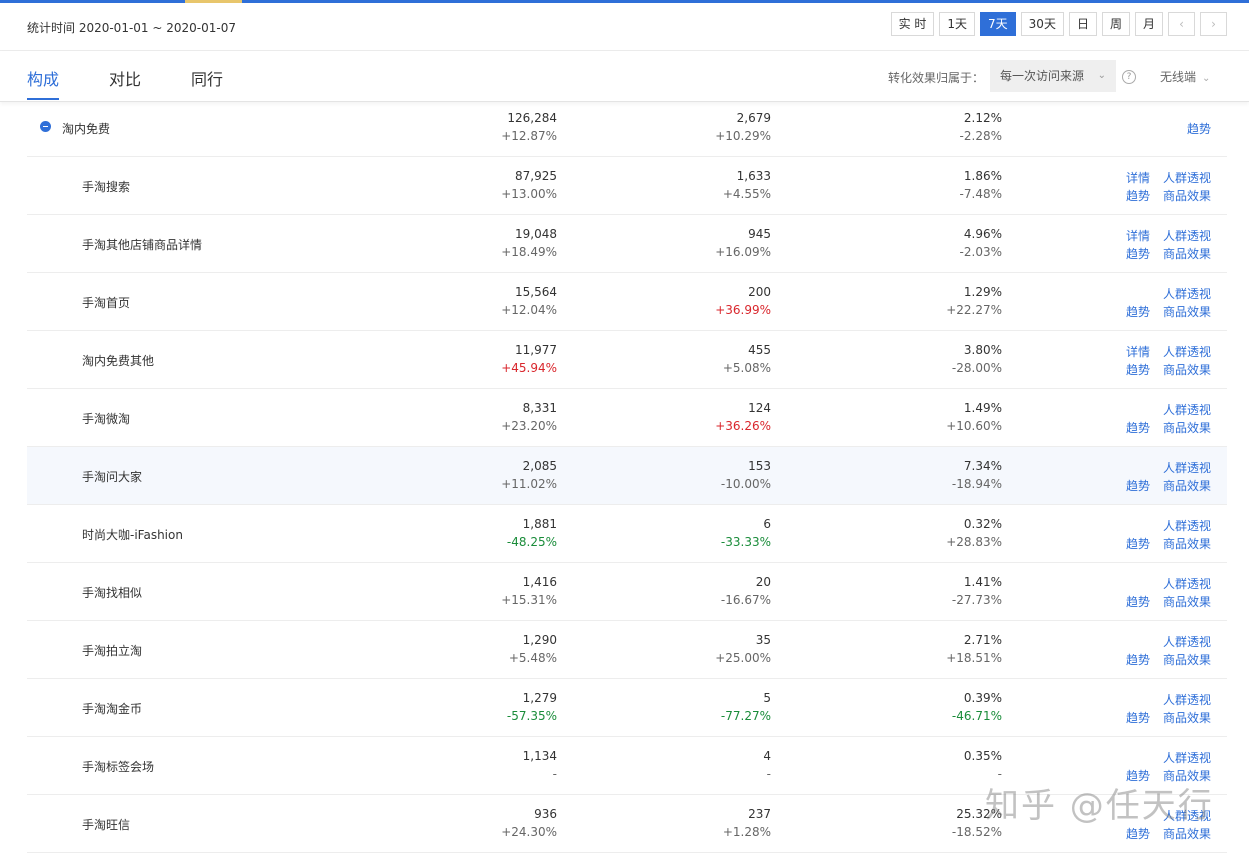 The width and height of the screenshot is (1249, 853). What do you see at coordinates (125, 78) in the screenshot?
I see `tab-compare: 对比` at bounding box center [125, 78].